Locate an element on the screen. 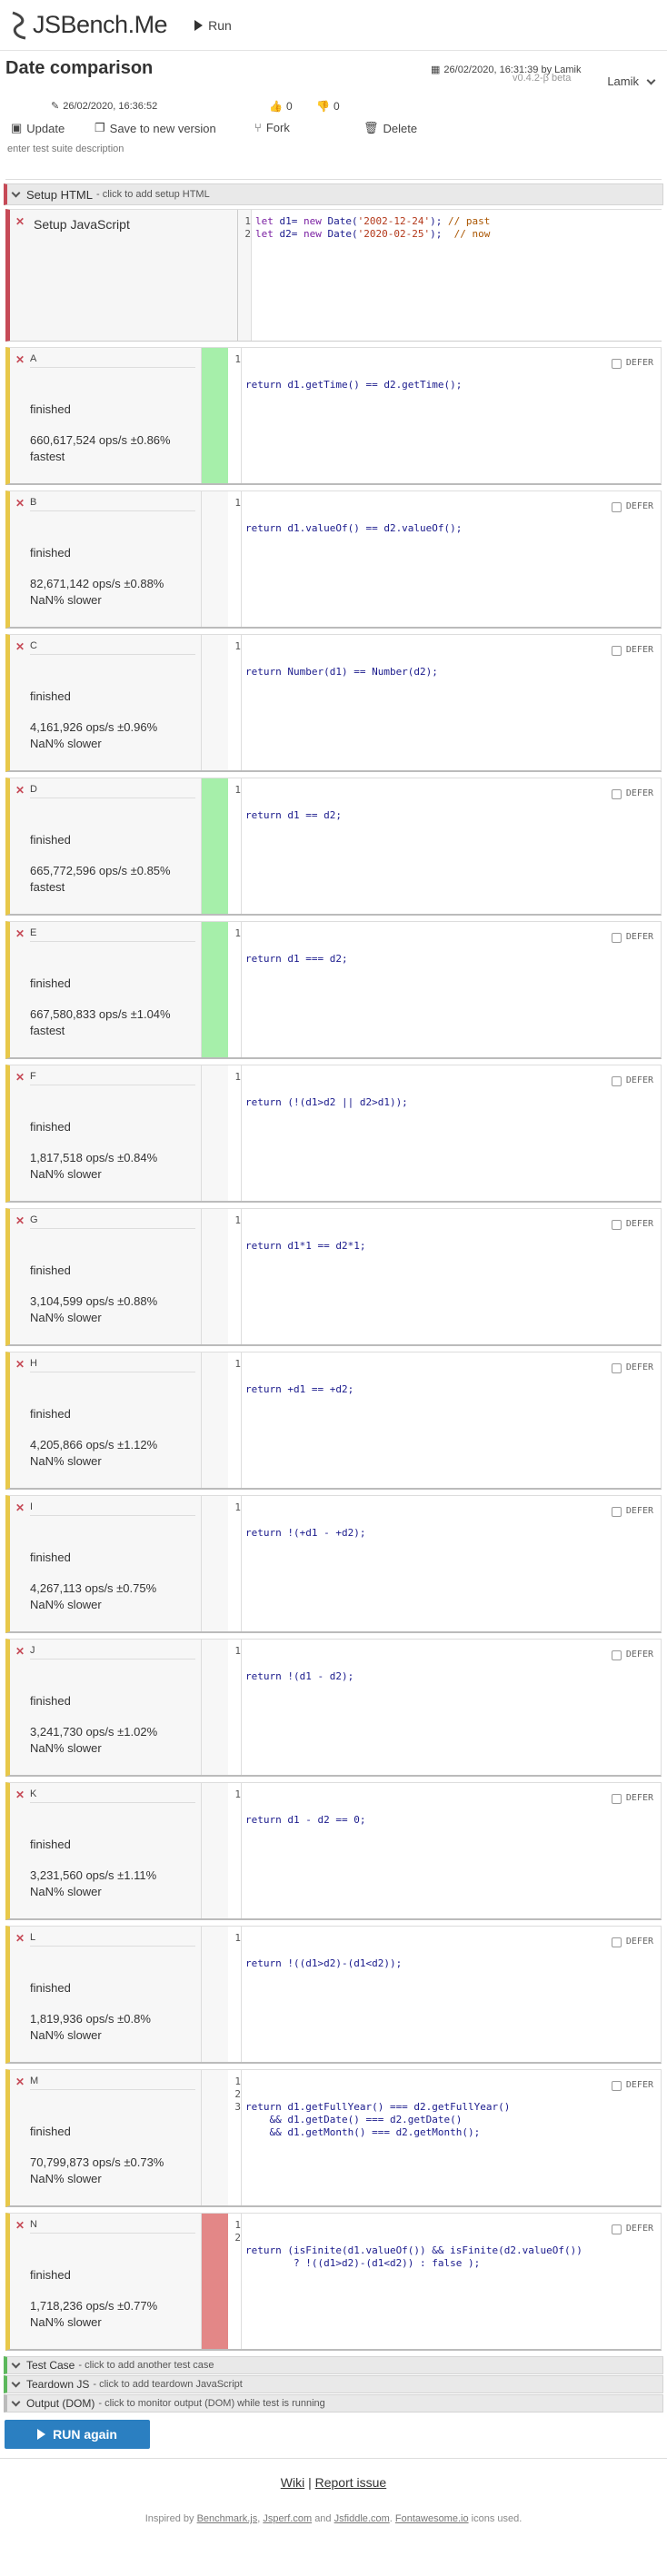  and-text: and is located at coordinates (323, 2518).